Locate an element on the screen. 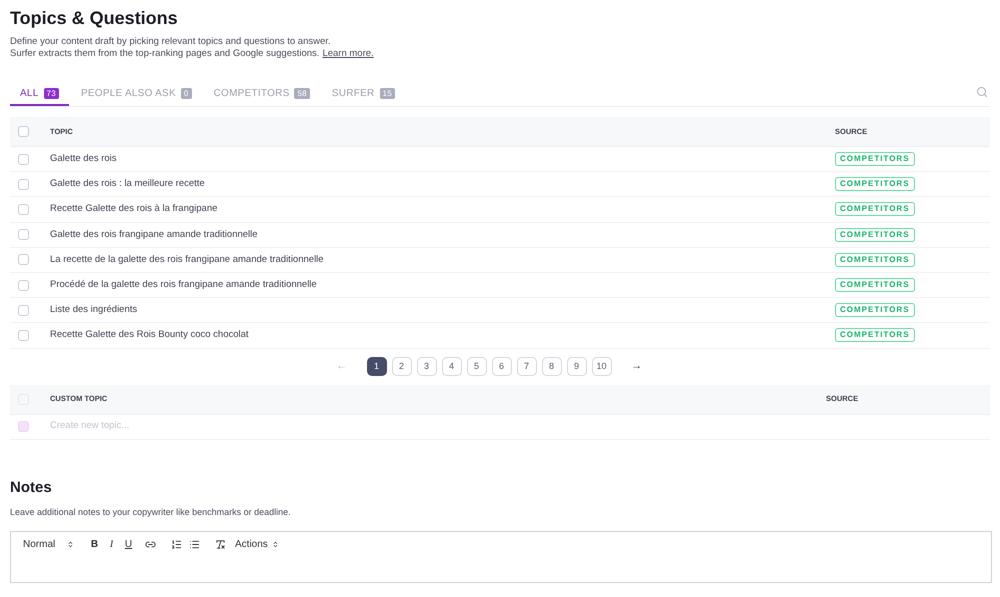 This screenshot has width=1000, height=597. topic-text: La recette de la galette des rois frangipane amande traditionnelle is located at coordinates (187, 259).